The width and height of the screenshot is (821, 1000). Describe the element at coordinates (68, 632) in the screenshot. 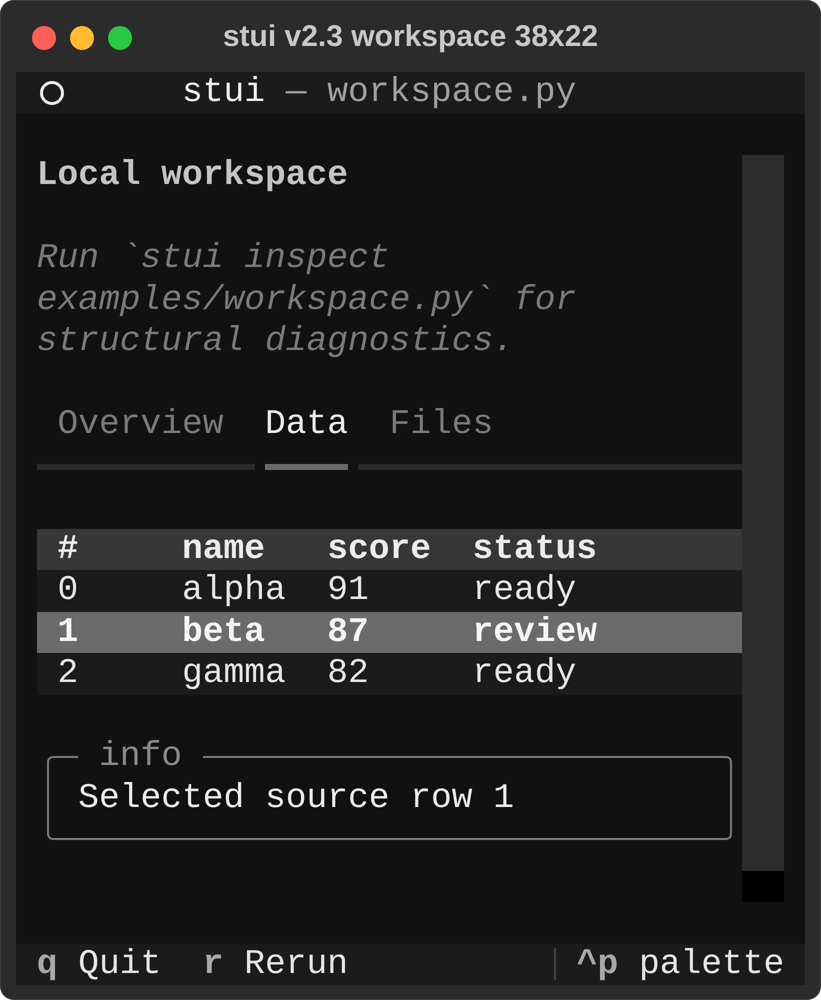

I see `table-cell-text: 1` at that location.